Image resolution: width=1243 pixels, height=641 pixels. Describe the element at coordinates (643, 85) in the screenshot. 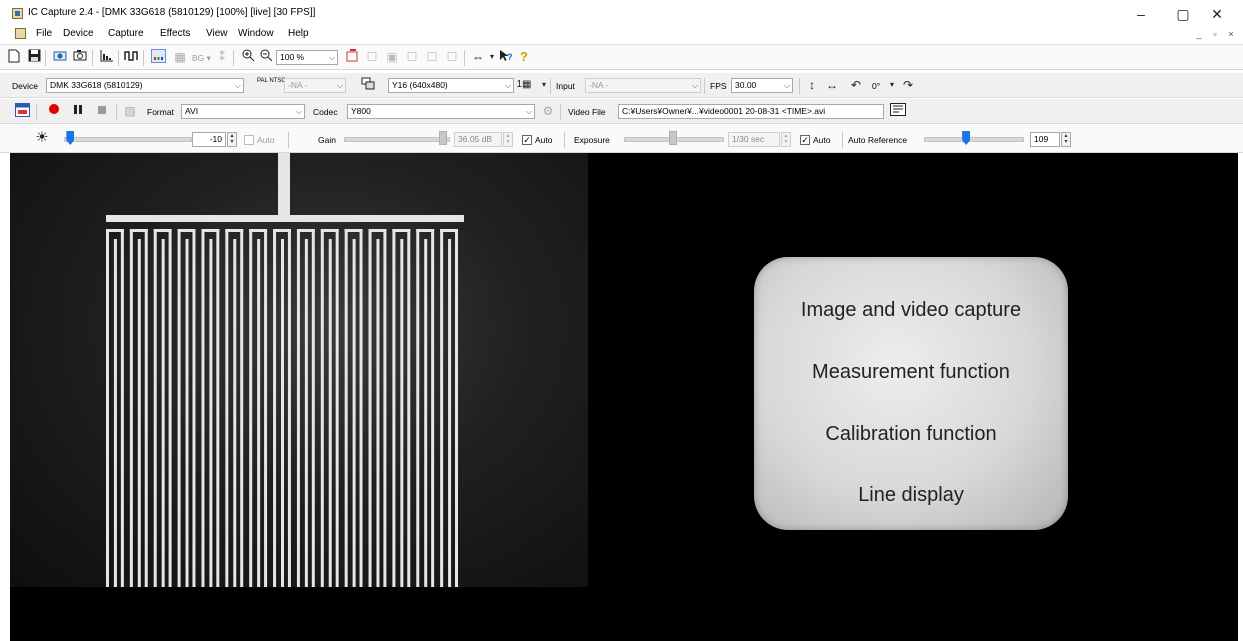

I see `input-combo: -NA - ⌵` at that location.